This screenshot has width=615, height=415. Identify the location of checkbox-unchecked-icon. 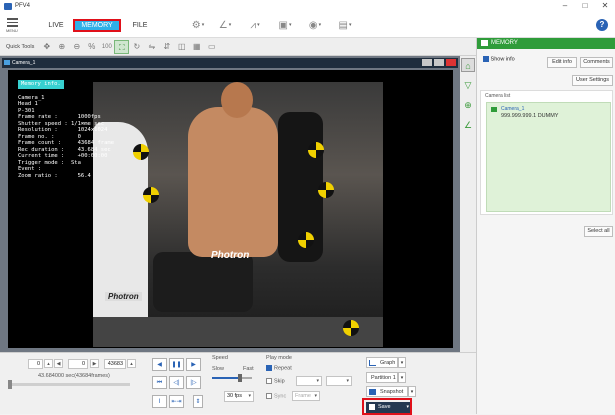
(269, 381).